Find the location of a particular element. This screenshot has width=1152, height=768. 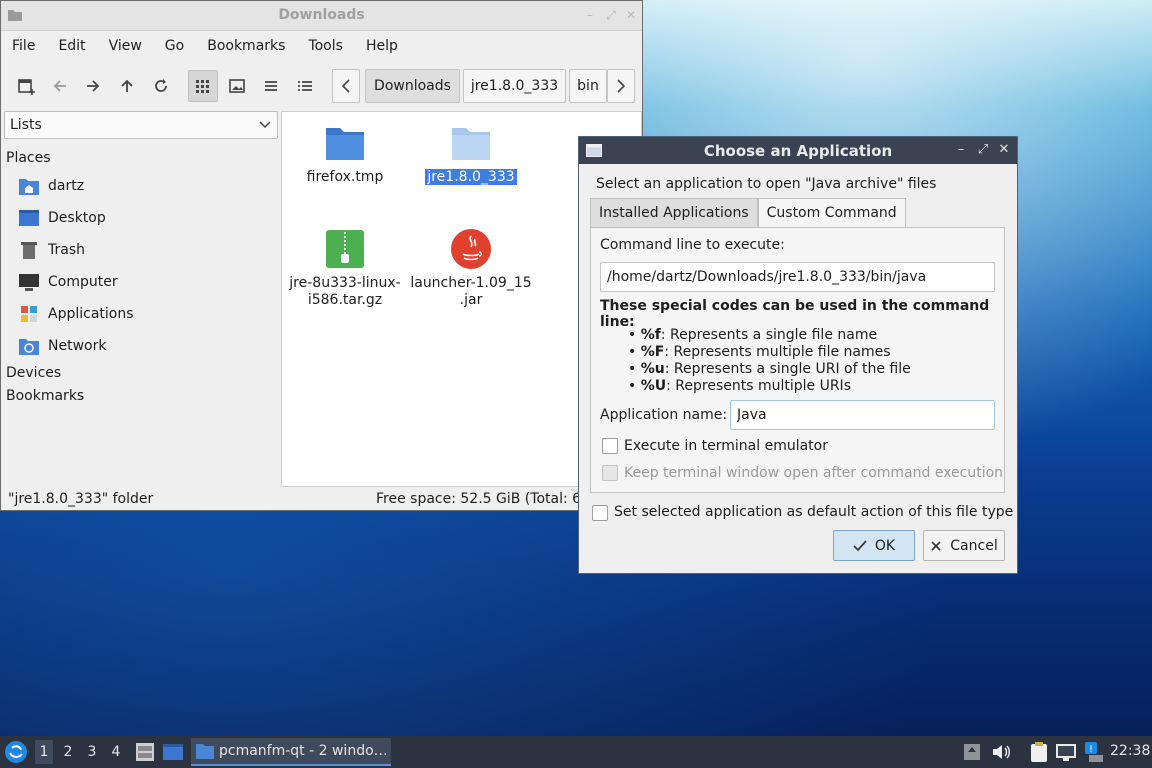

execute-in-terminal-label: Execute in terminal emulator is located at coordinates (726, 446).